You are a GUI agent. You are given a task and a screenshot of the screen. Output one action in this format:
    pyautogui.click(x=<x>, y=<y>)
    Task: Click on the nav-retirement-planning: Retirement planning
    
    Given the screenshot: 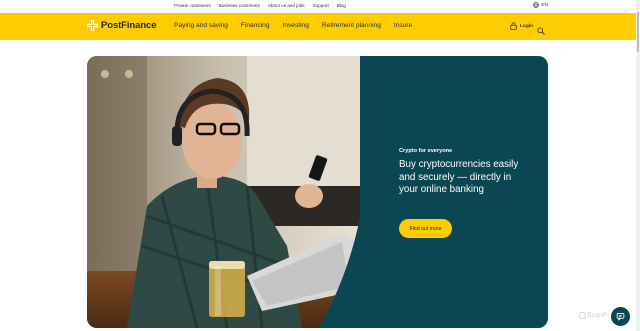 What is the action you would take?
    pyautogui.click(x=351, y=25)
    